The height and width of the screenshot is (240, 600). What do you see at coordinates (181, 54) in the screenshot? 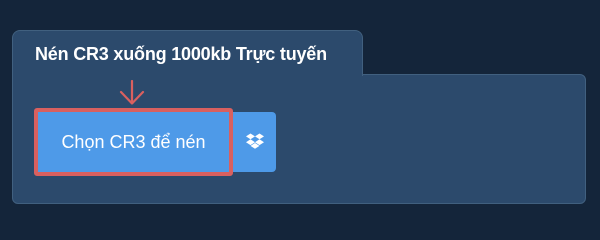
I see `tool-title: Nén CR3 xuống 1000kb Trực tuyến` at bounding box center [181, 54].